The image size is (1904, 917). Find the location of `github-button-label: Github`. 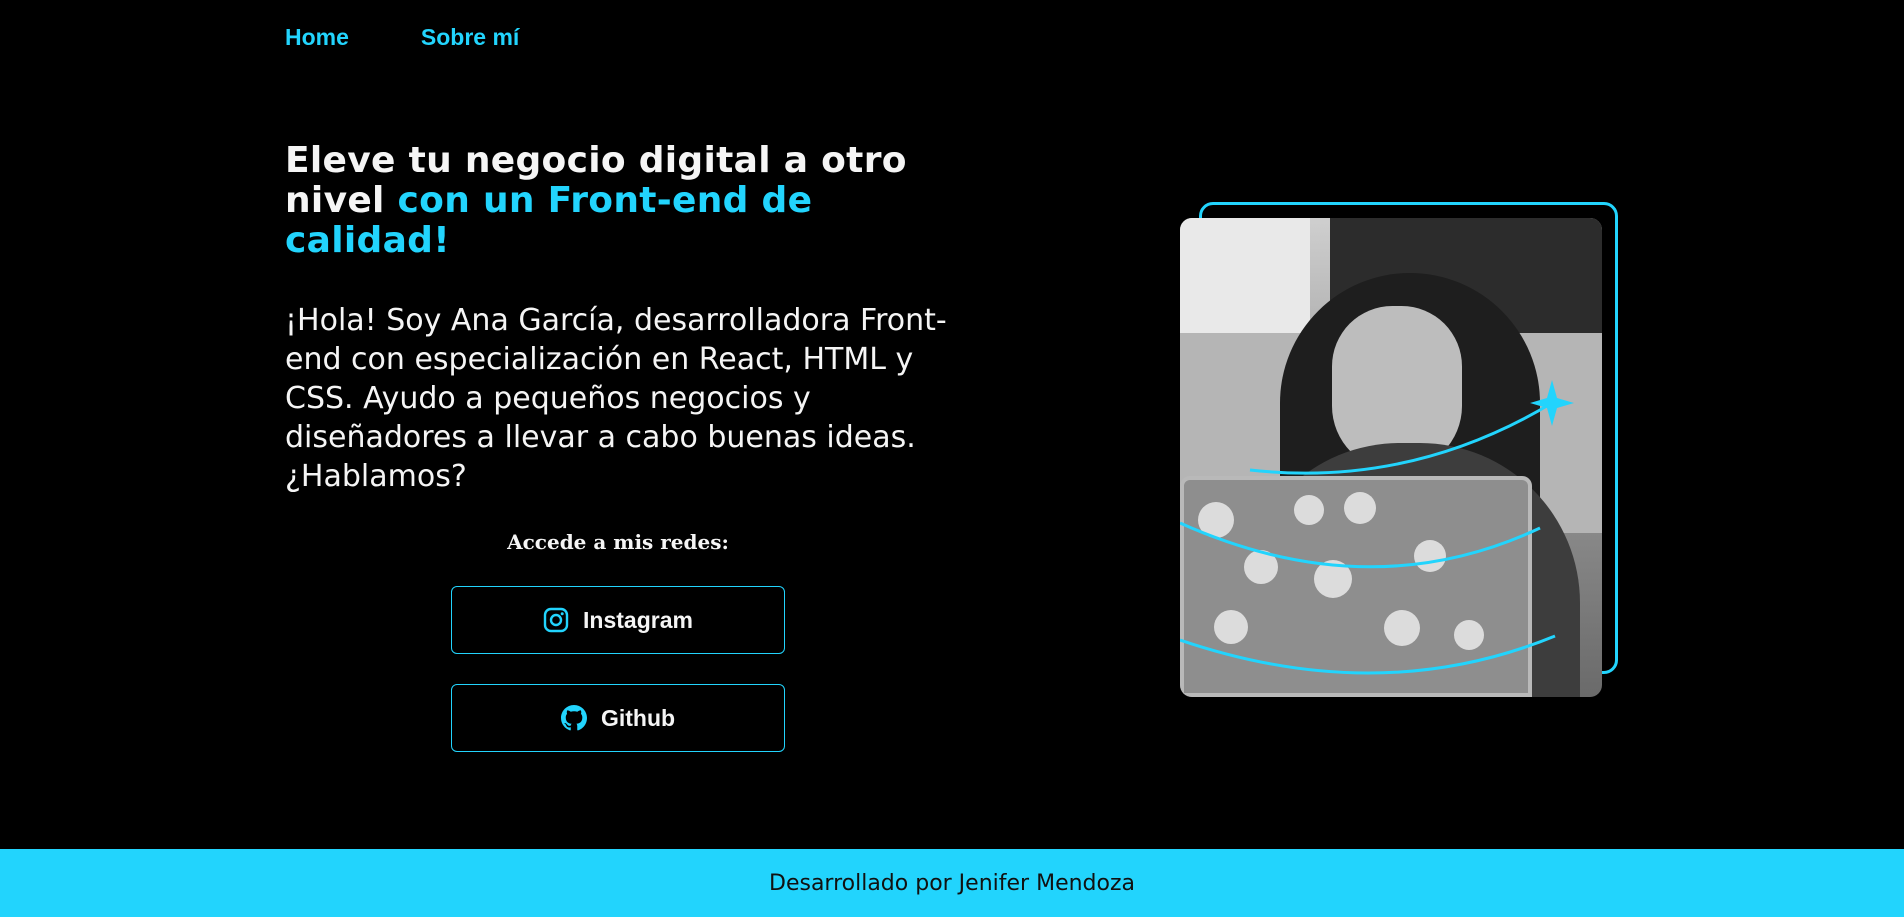

github-button-label: Github is located at coordinates (638, 717).